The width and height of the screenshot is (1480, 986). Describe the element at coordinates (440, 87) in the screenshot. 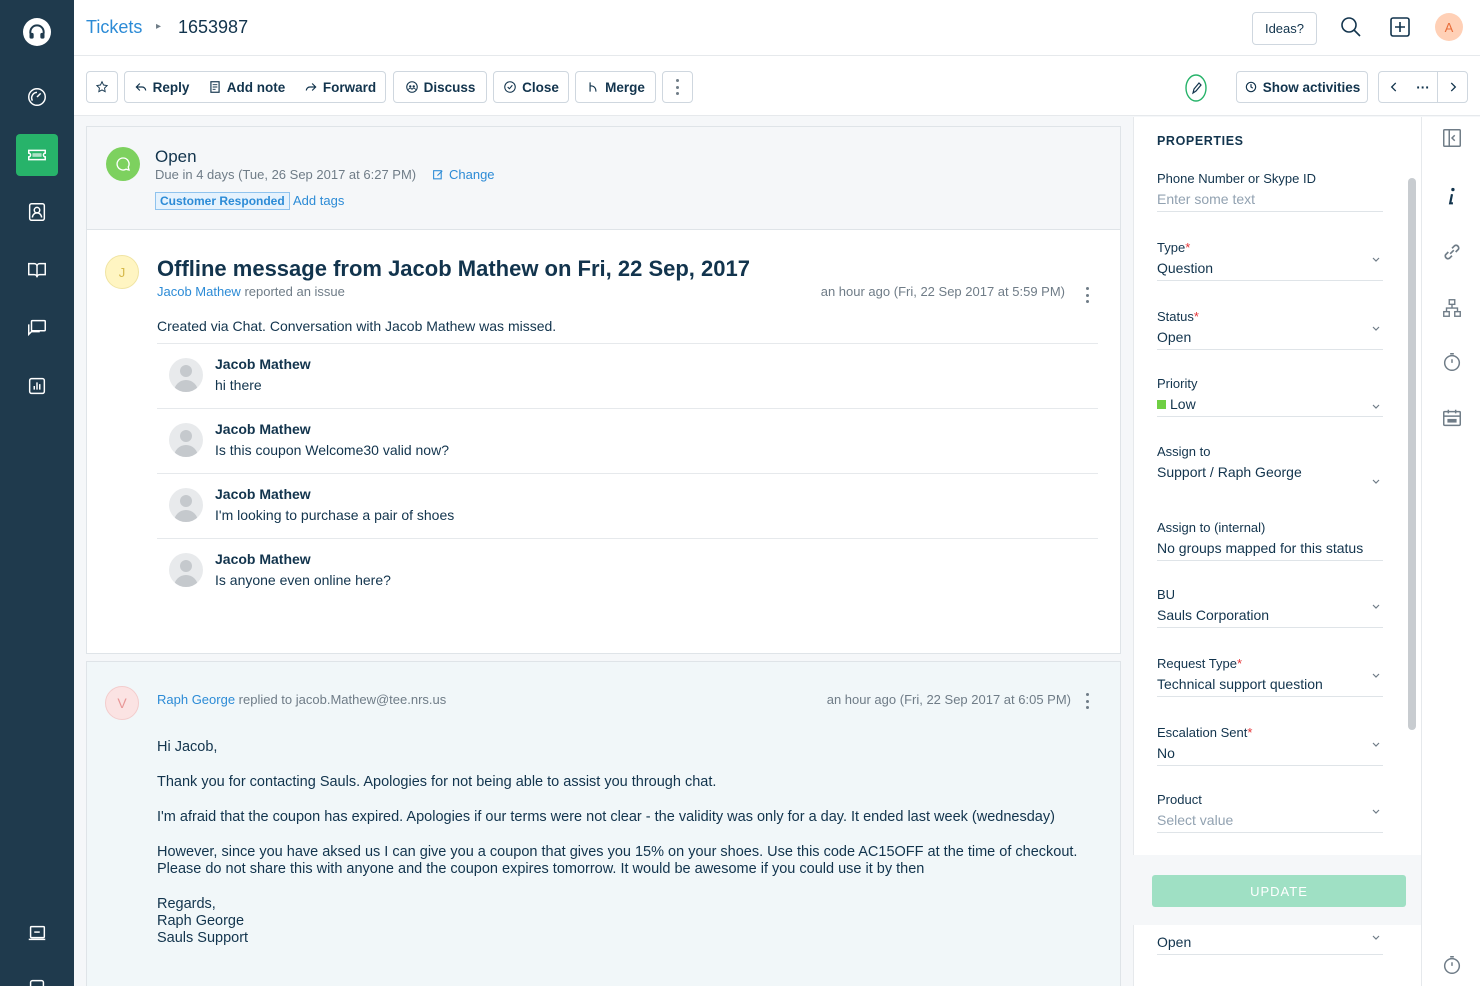

I see `discuss-button: Discuss` at that location.